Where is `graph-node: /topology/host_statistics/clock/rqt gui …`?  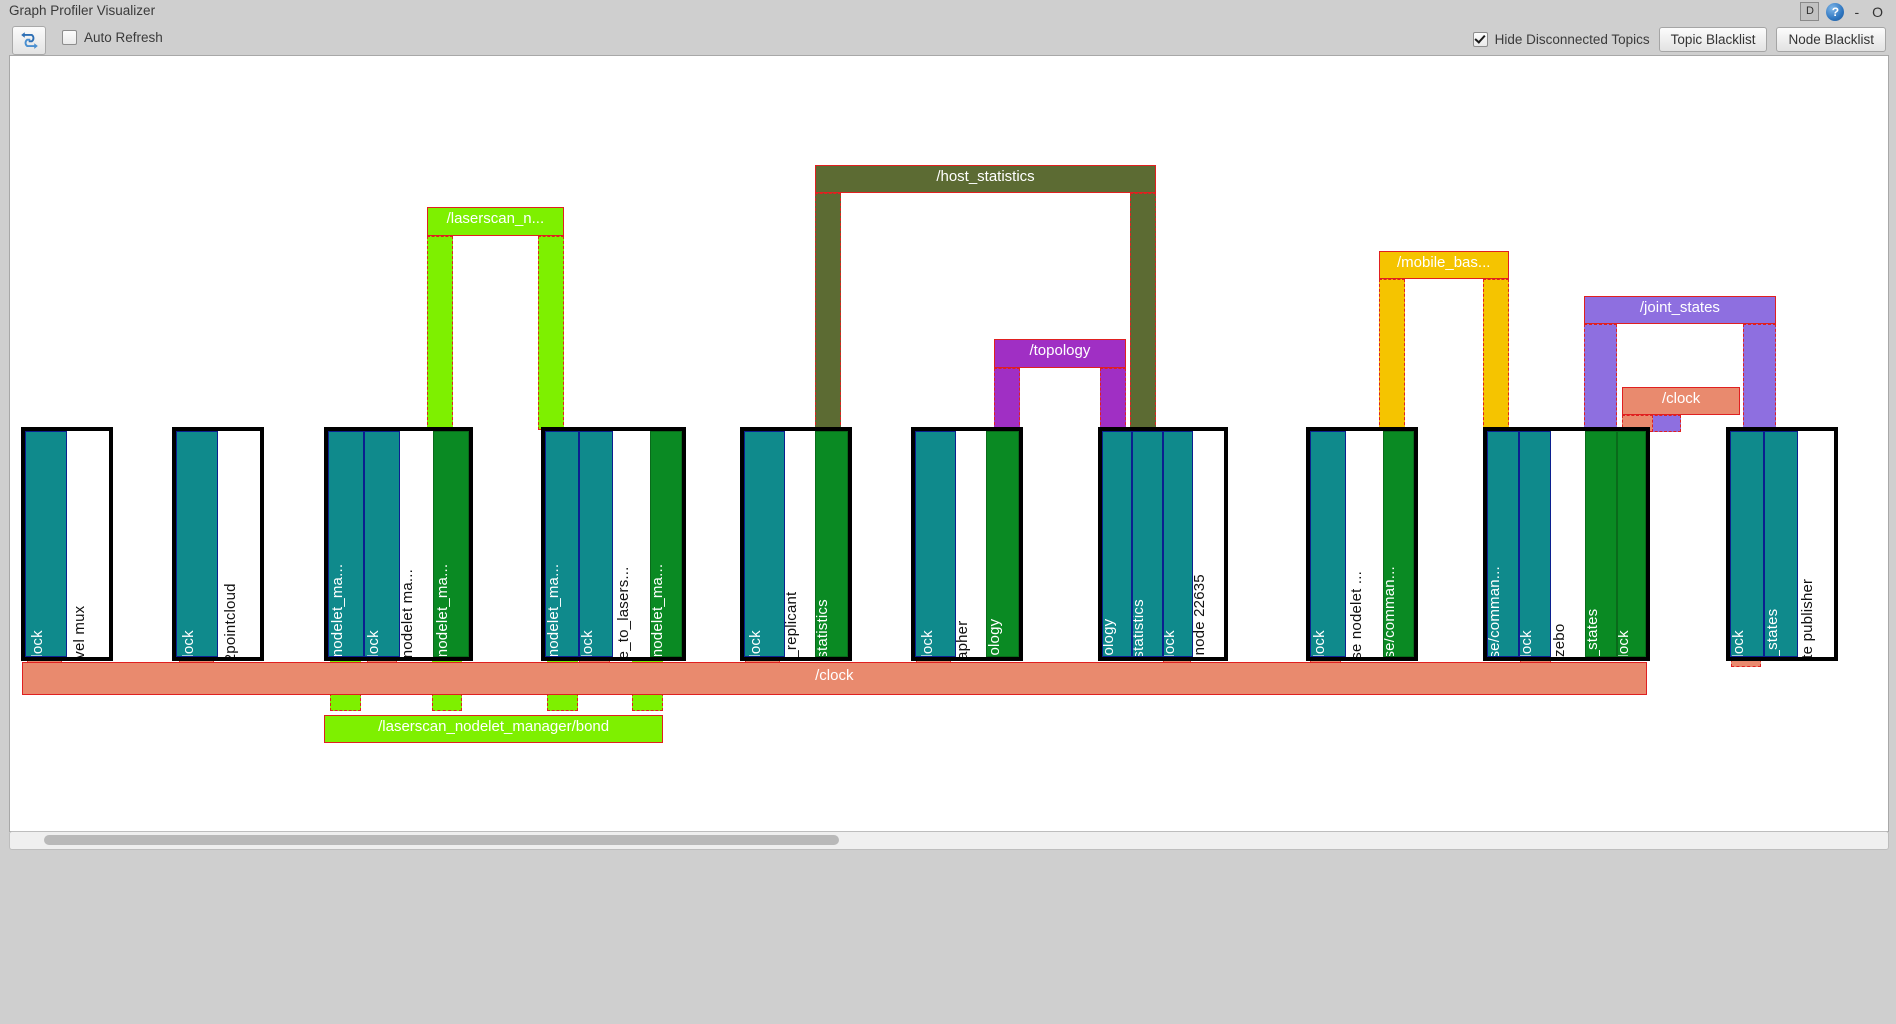
graph-node: /topology/host_statistics/clock/rqt gui … is located at coordinates (1162, 543).